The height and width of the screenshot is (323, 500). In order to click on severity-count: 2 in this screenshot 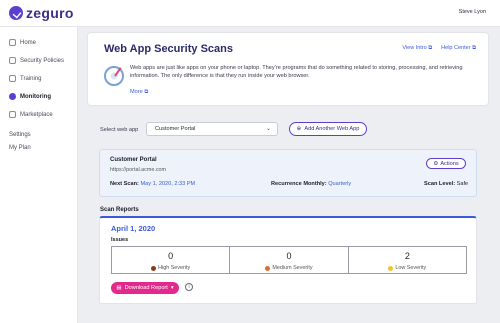, I will do `click(407, 256)`.